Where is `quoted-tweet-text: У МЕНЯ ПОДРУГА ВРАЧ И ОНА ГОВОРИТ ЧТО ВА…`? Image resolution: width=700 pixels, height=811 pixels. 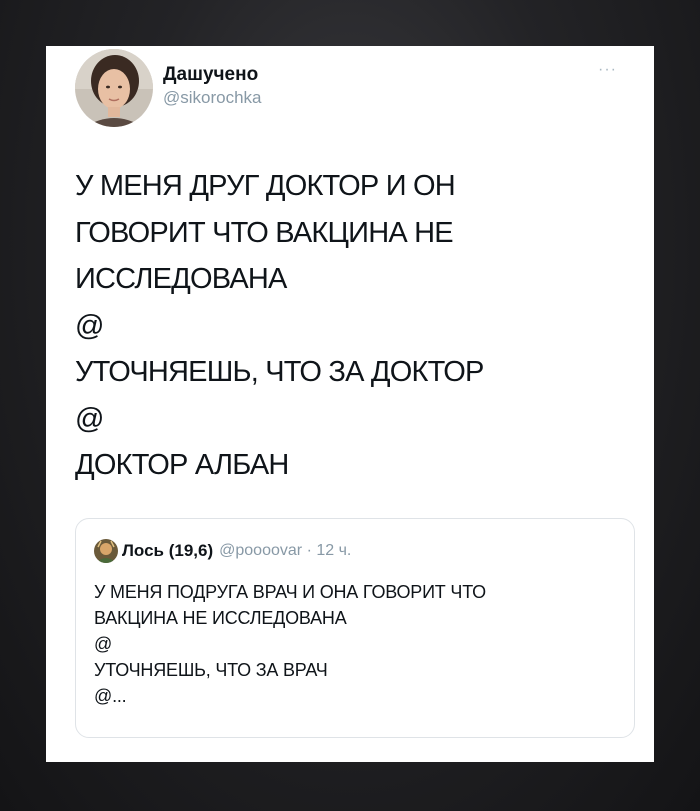 quoted-tweet-text: У МЕНЯ ПОДРУГА ВРАЧ И ОНА ГОВОРИТ ЧТО ВА… is located at coordinates (290, 644).